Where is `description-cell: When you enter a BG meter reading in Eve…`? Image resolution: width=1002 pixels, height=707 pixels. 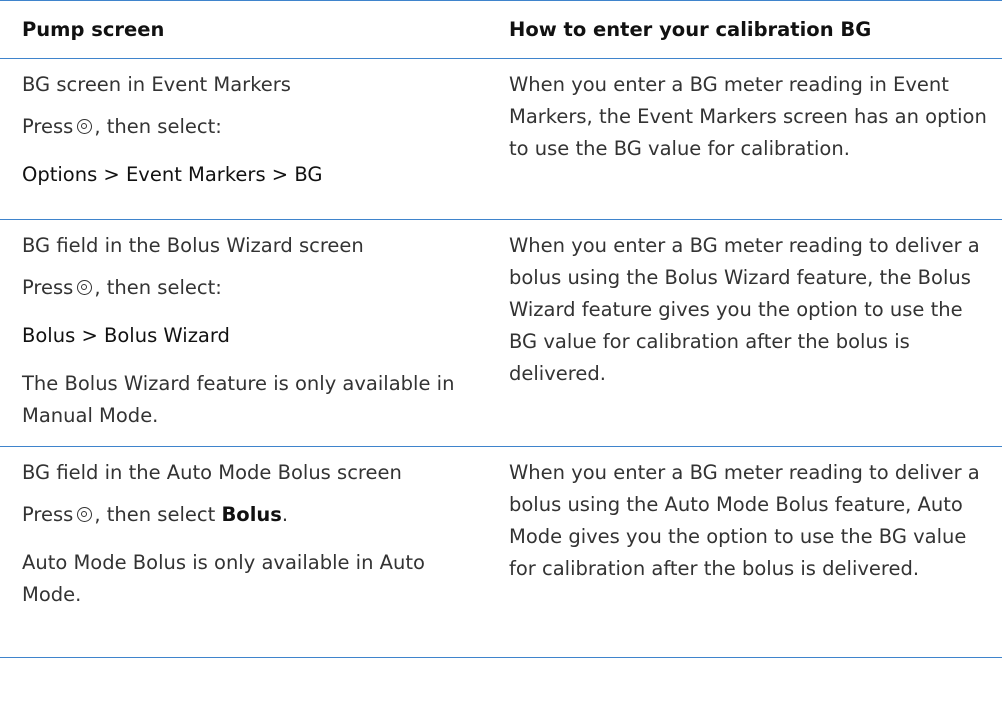
description-cell: When you enter a BG meter reading in Eve… is located at coordinates (745, 139).